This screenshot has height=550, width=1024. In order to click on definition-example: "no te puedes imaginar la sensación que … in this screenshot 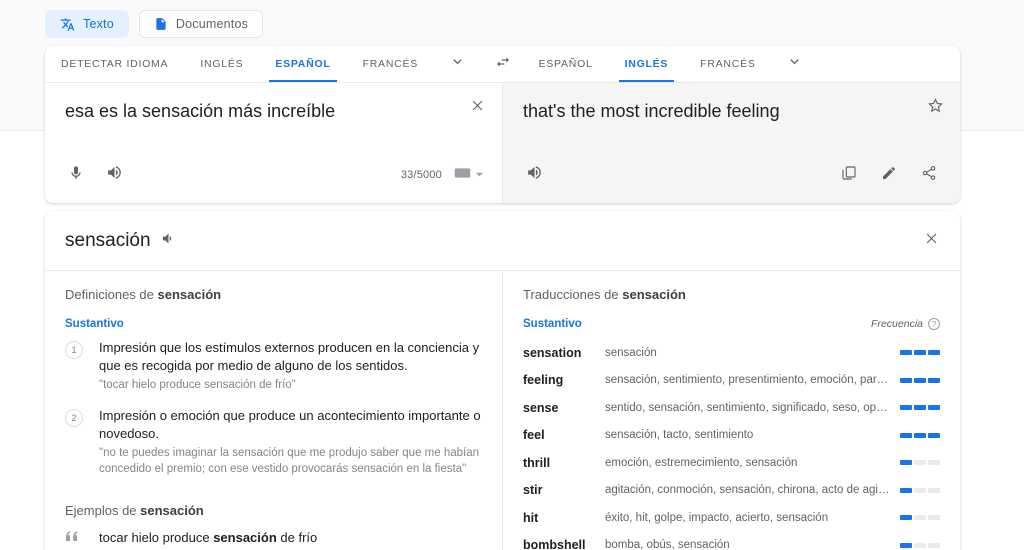, I will do `click(289, 461)`.